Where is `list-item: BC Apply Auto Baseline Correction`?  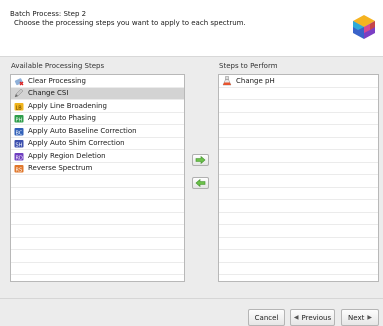
list-item: BC Apply Auto Baseline Correction is located at coordinates (97, 131).